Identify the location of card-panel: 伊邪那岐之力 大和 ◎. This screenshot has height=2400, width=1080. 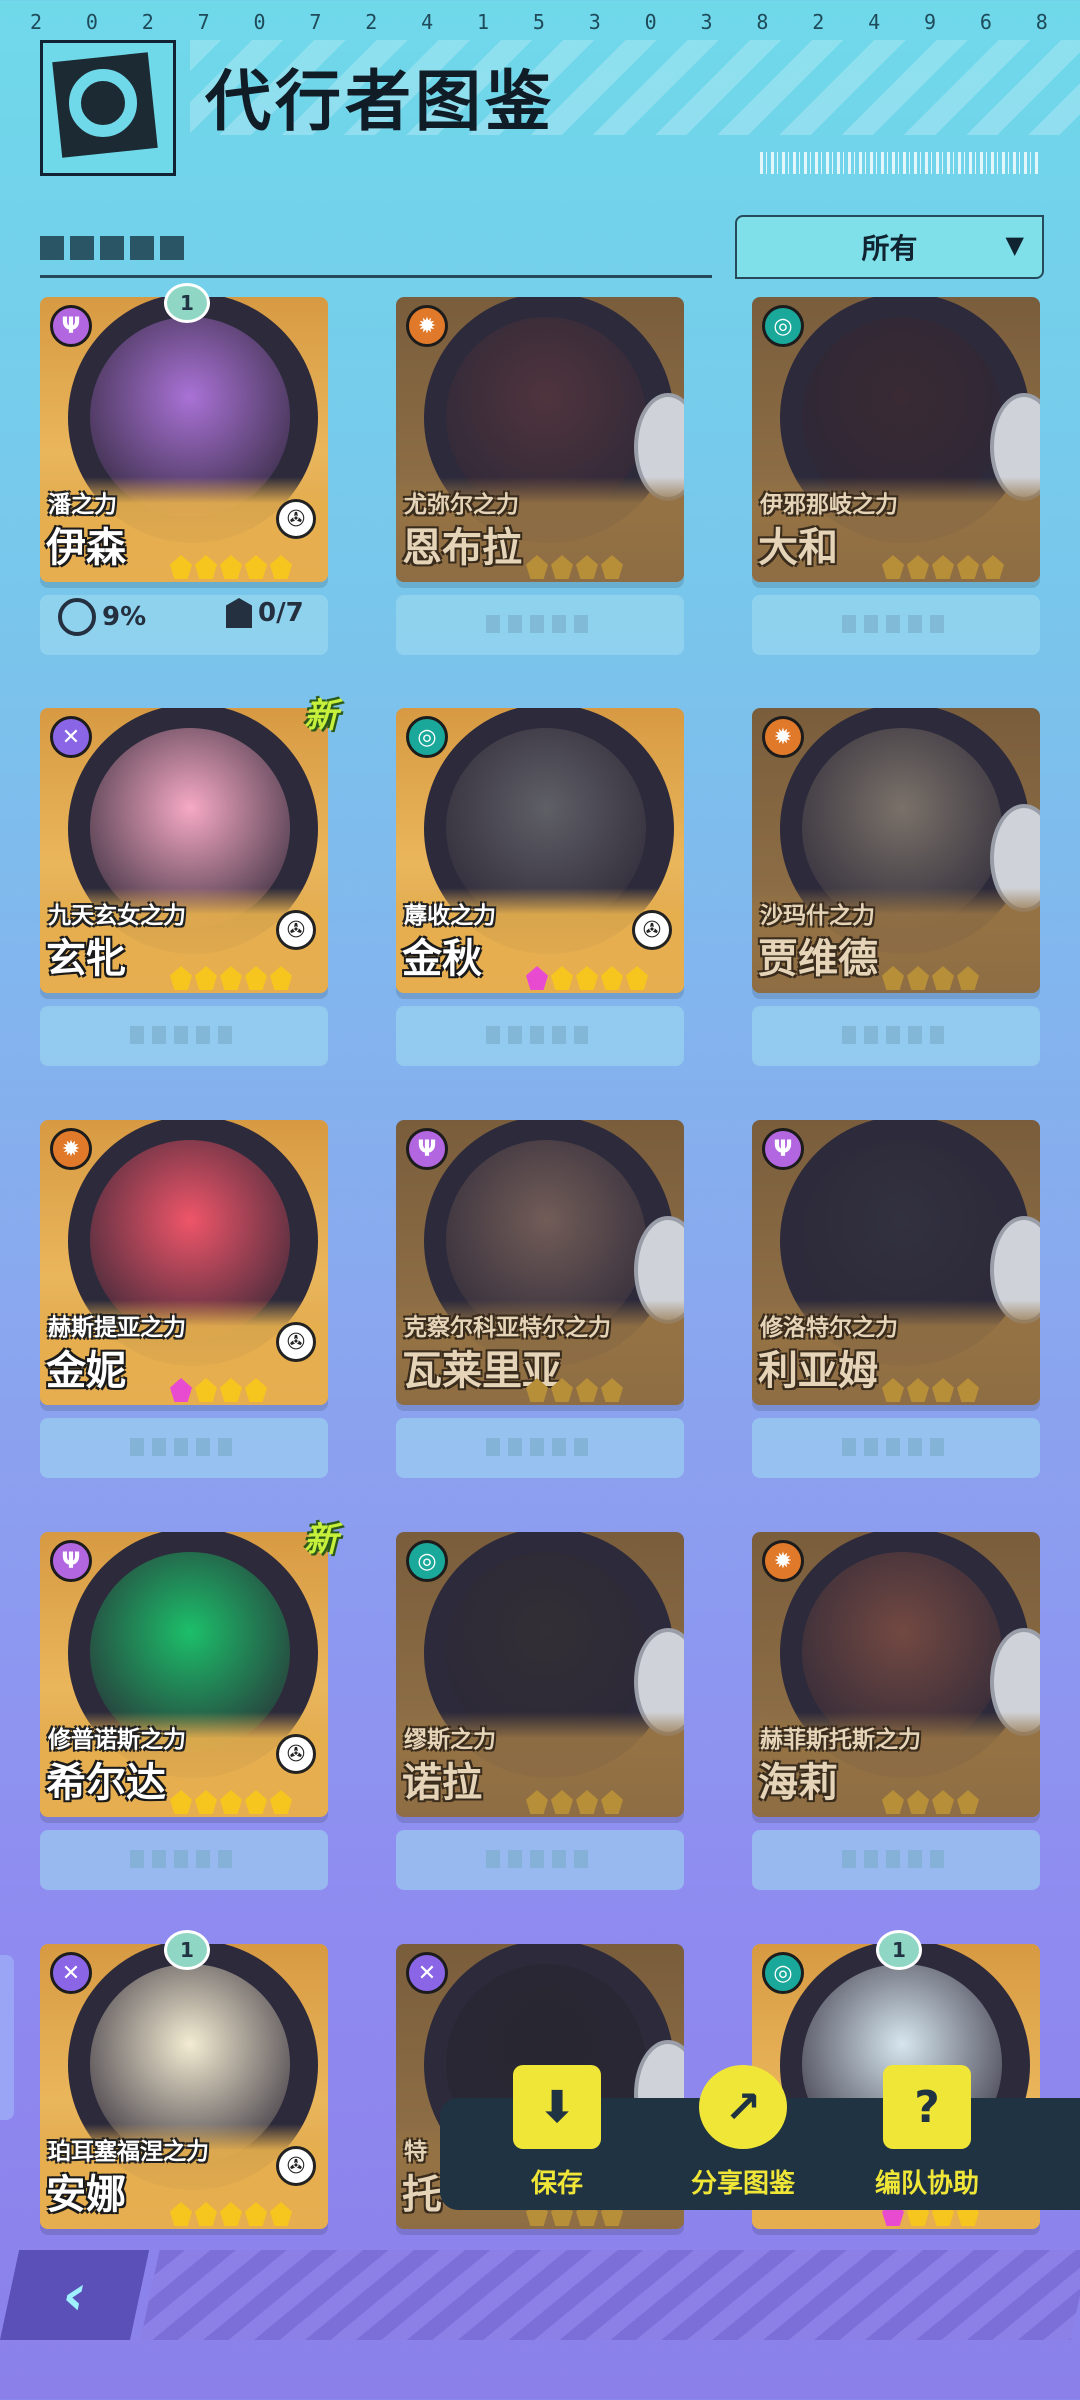
(896, 439).